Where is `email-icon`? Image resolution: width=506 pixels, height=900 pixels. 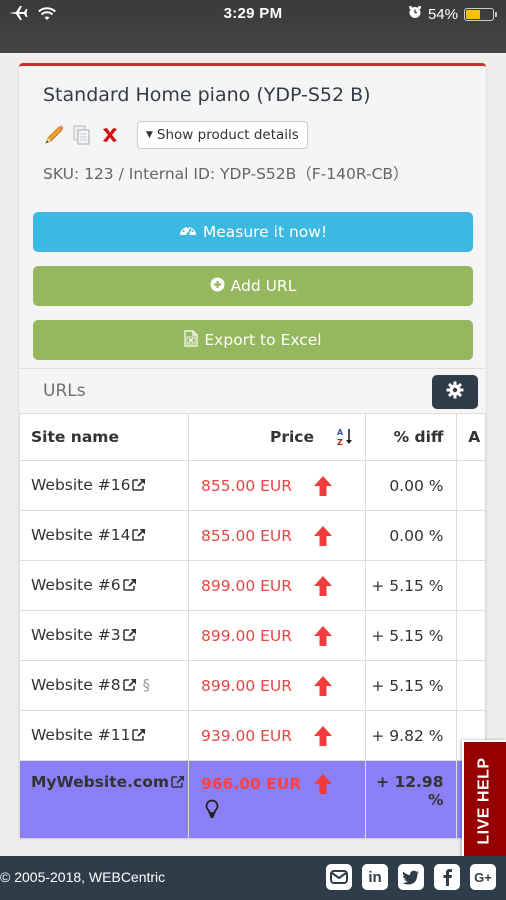 email-icon is located at coordinates (339, 877).